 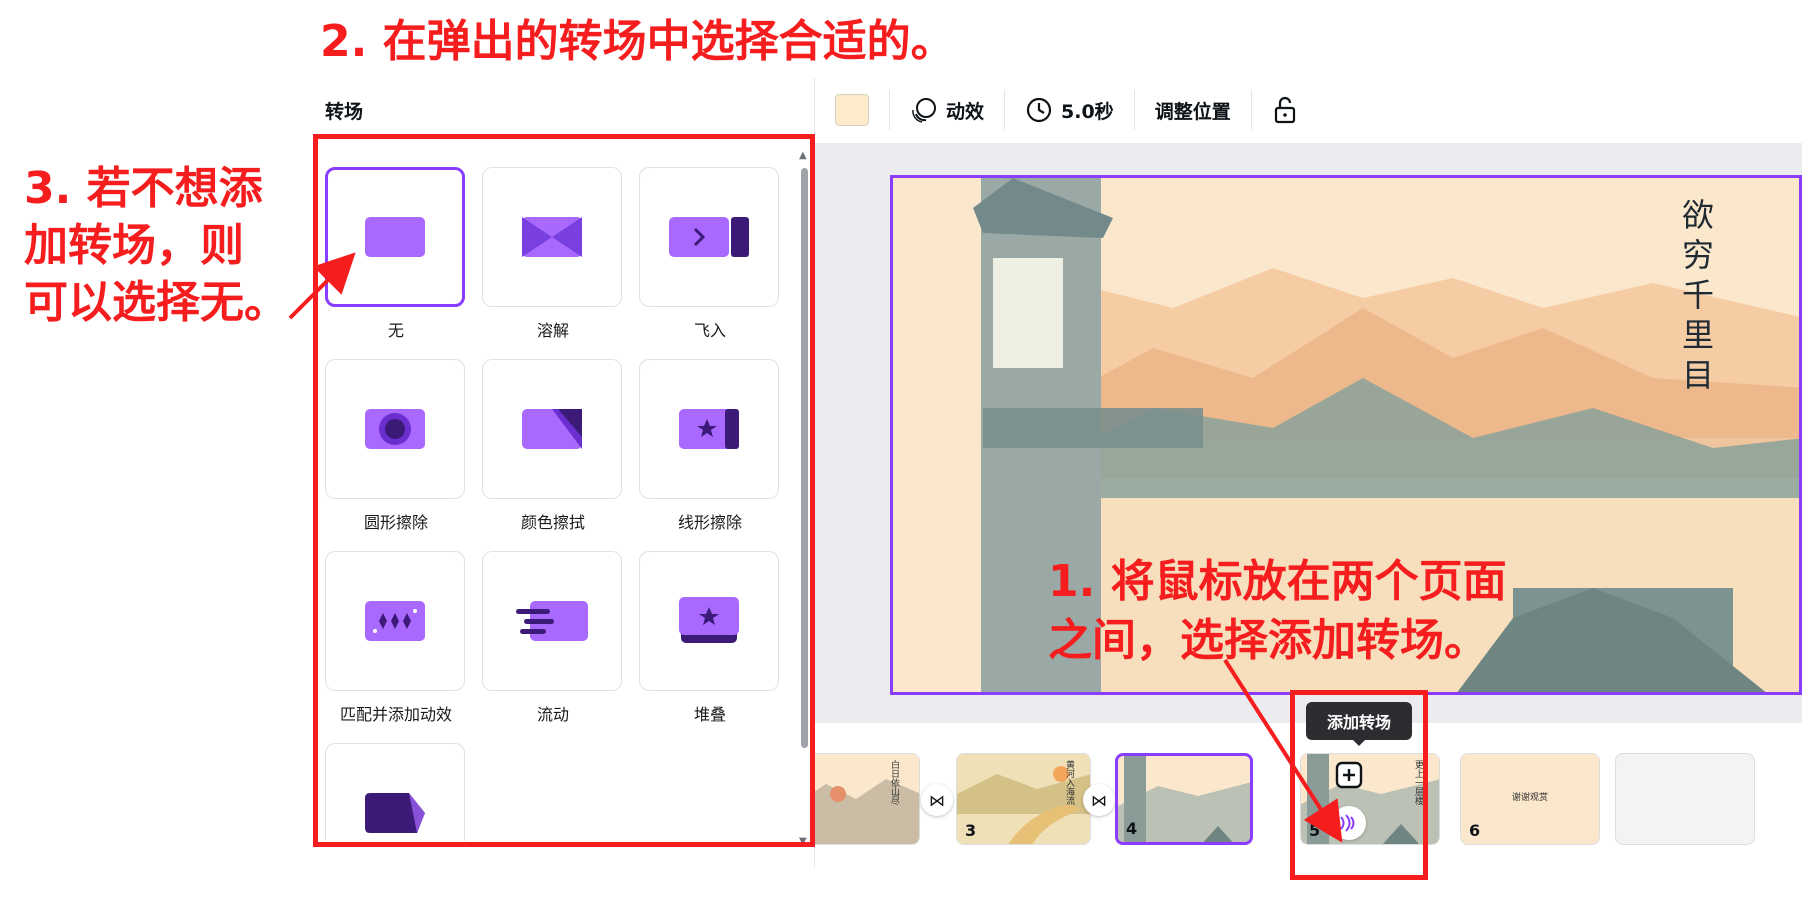 I want to click on page-number: 3, so click(x=971, y=830).